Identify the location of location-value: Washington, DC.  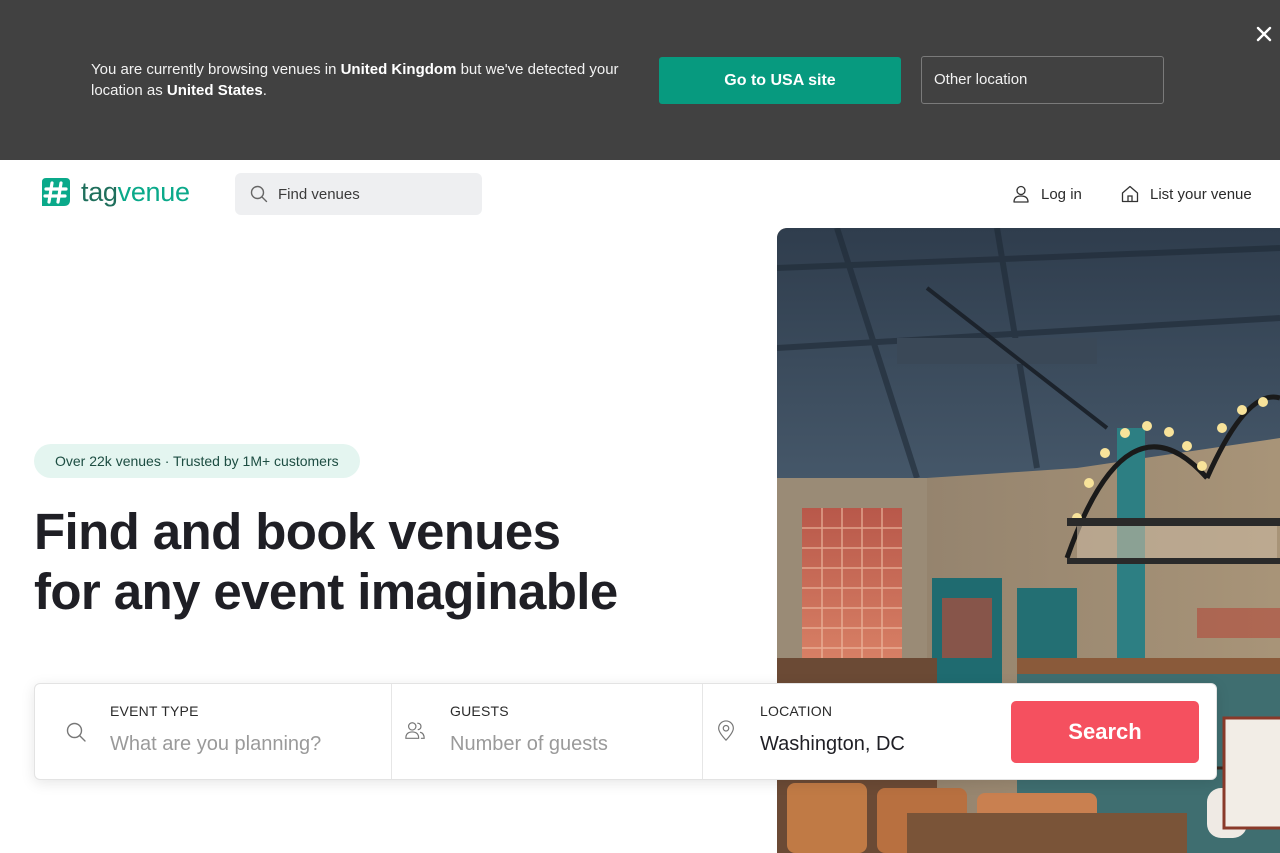
(832, 744).